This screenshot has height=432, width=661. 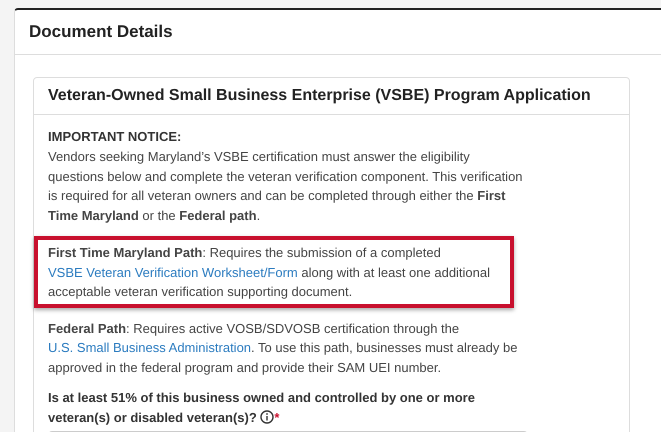 What do you see at coordinates (262, 408) in the screenshot?
I see `question-label: Is at least 51% of this business owned and controlled by one or more veteran(s) or disabled veteran(s)? *` at bounding box center [262, 408].